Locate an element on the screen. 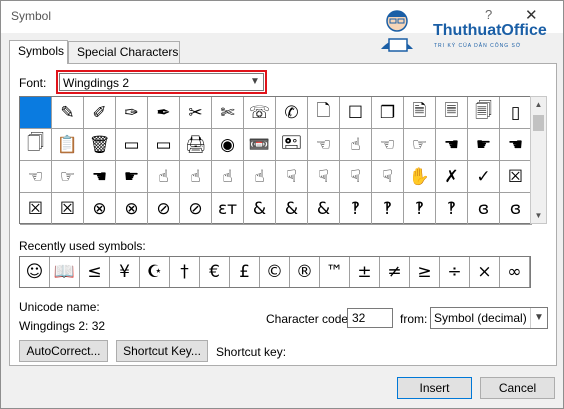  recent-symbol-cell: © is located at coordinates (275, 272).